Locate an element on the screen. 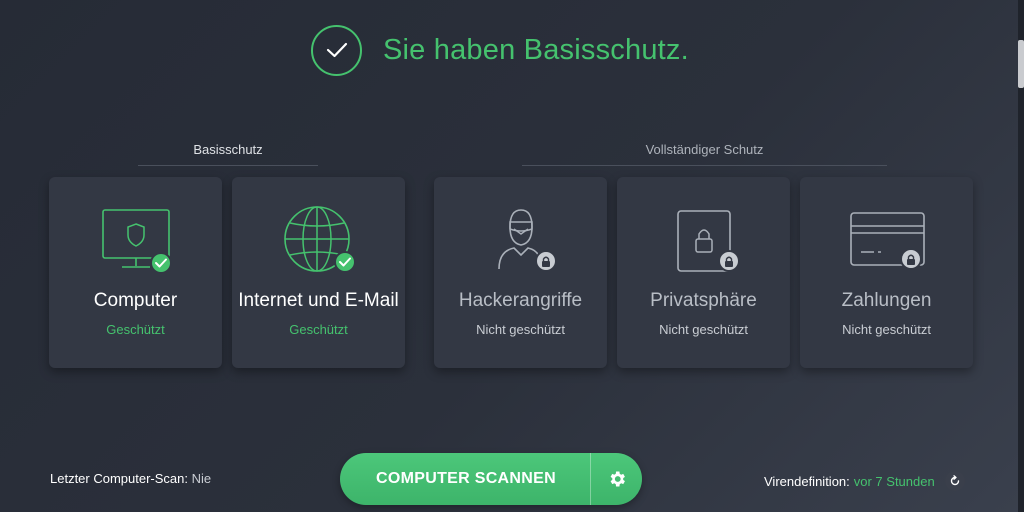 This screenshot has width=1024, height=512. card-payments: Zahlungen Nicht geschützt is located at coordinates (886, 272).